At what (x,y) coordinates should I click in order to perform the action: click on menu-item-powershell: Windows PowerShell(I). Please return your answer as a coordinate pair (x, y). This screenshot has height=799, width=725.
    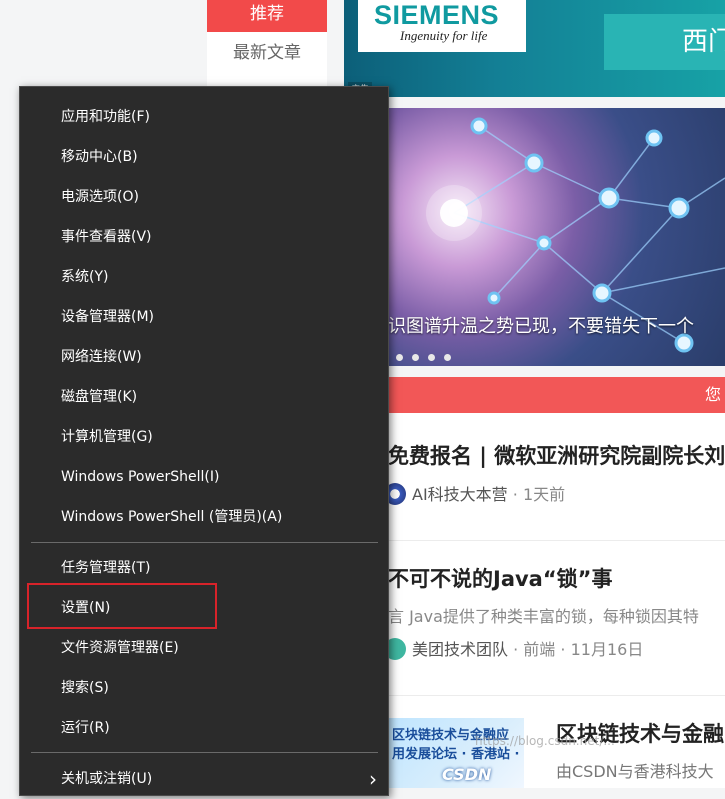
    Looking at the image, I should click on (204, 477).